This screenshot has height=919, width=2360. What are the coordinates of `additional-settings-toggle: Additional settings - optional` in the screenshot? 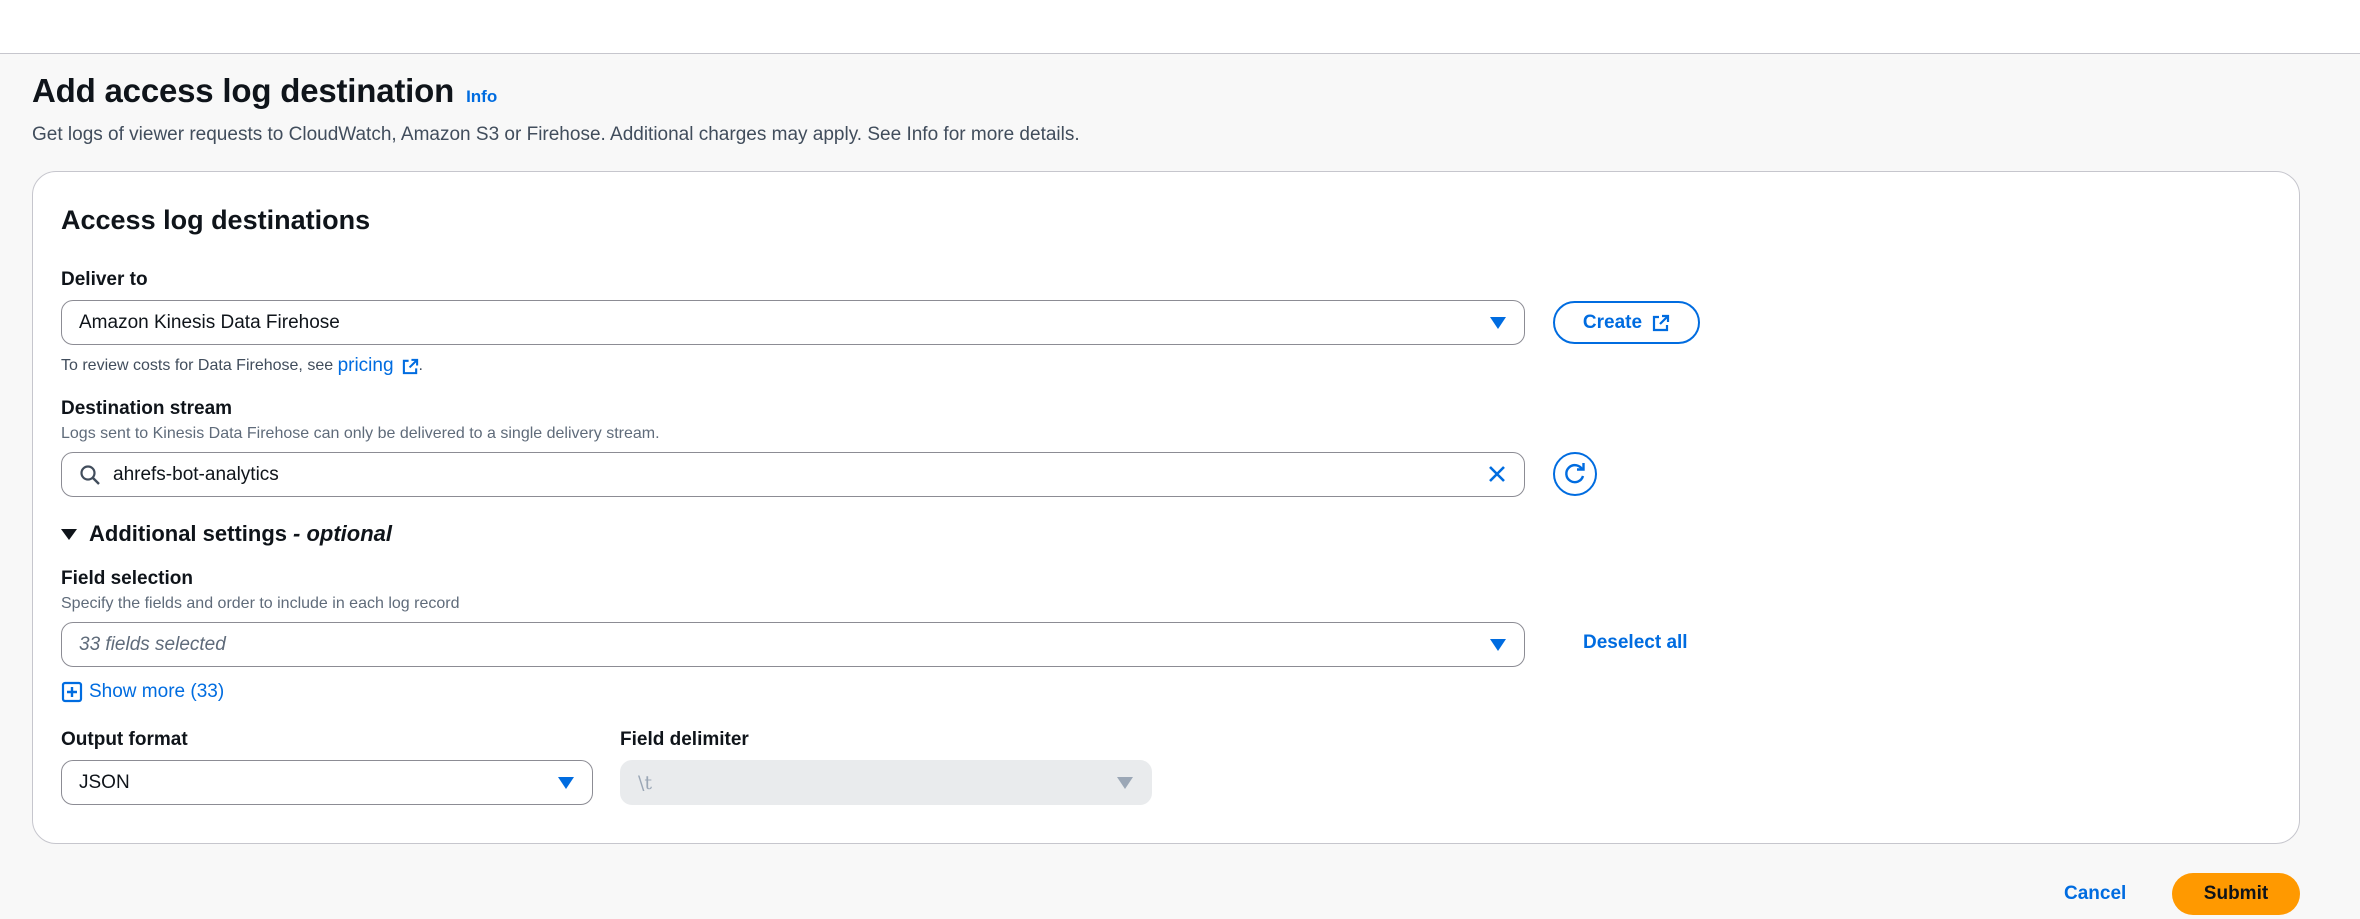 It's located at (226, 534).